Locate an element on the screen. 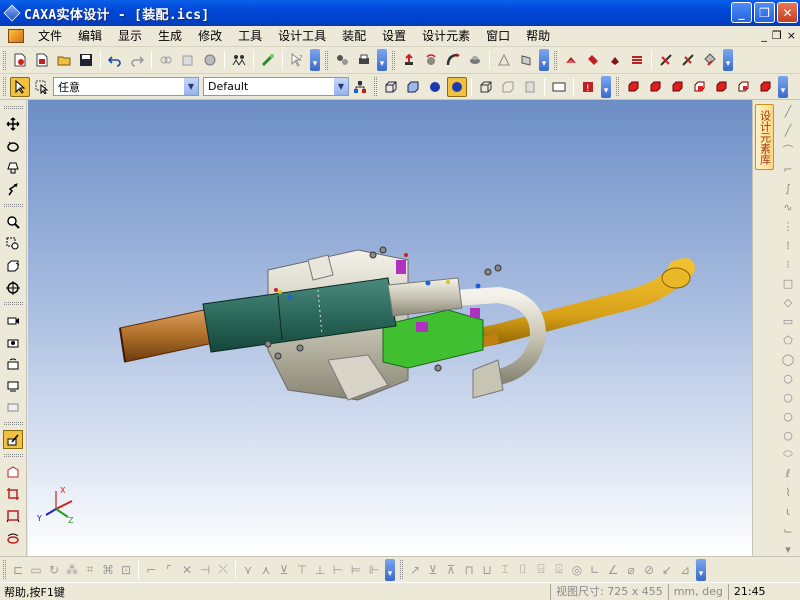 This screenshot has height=600, width=800. constraint-icon-5: ⊔ is located at coordinates (487, 570).